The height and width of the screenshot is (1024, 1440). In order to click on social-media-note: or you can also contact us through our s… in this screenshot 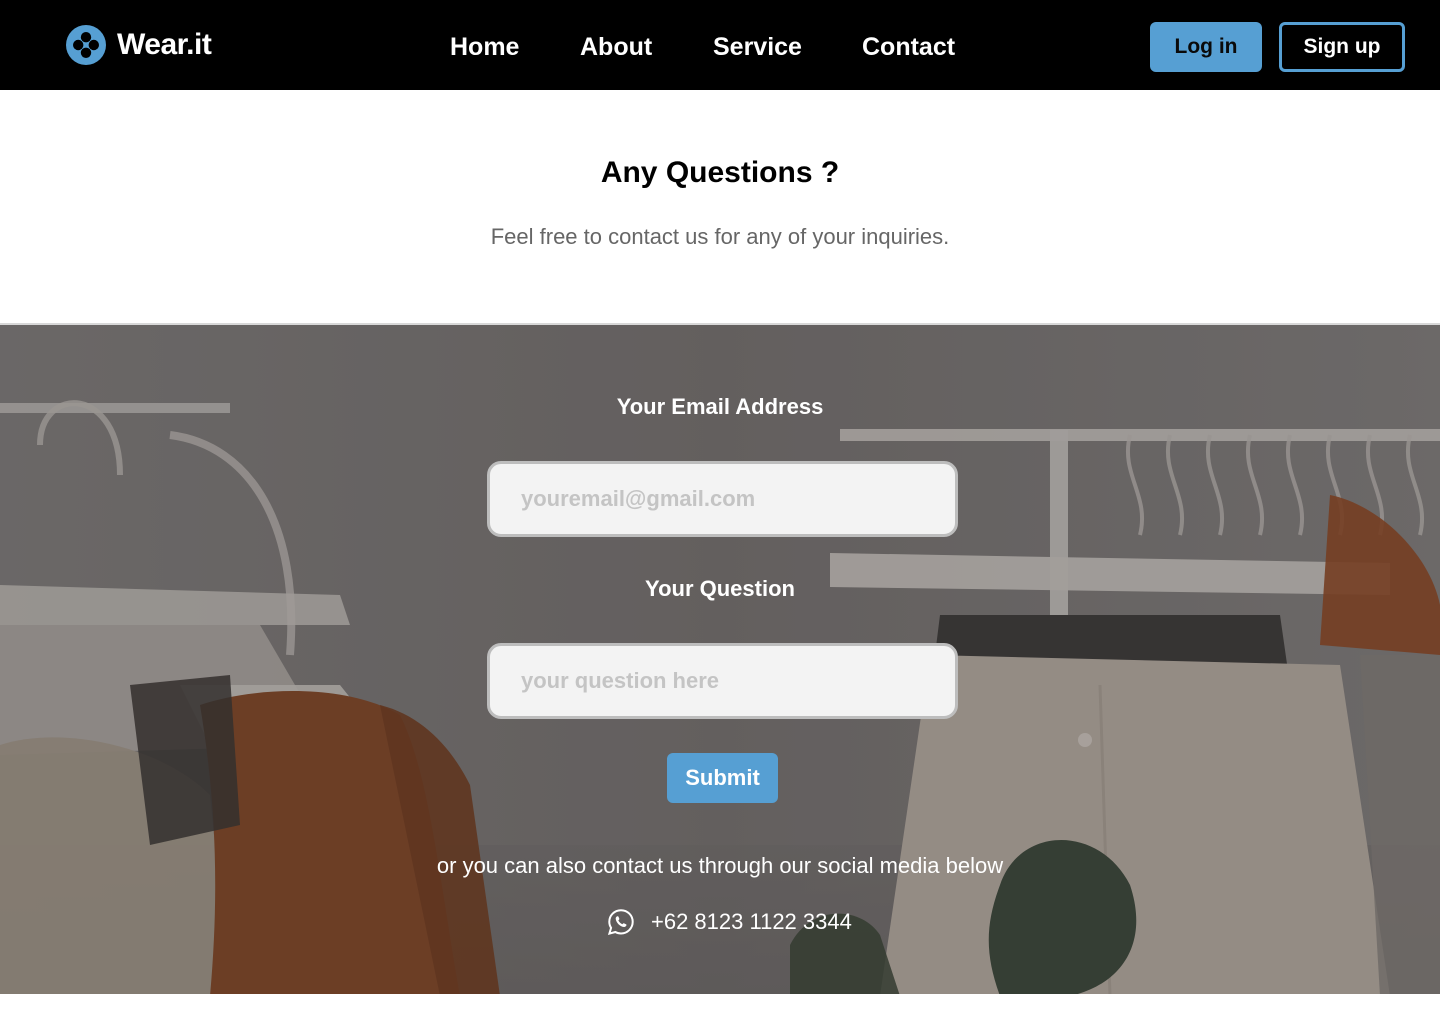, I will do `click(720, 865)`.